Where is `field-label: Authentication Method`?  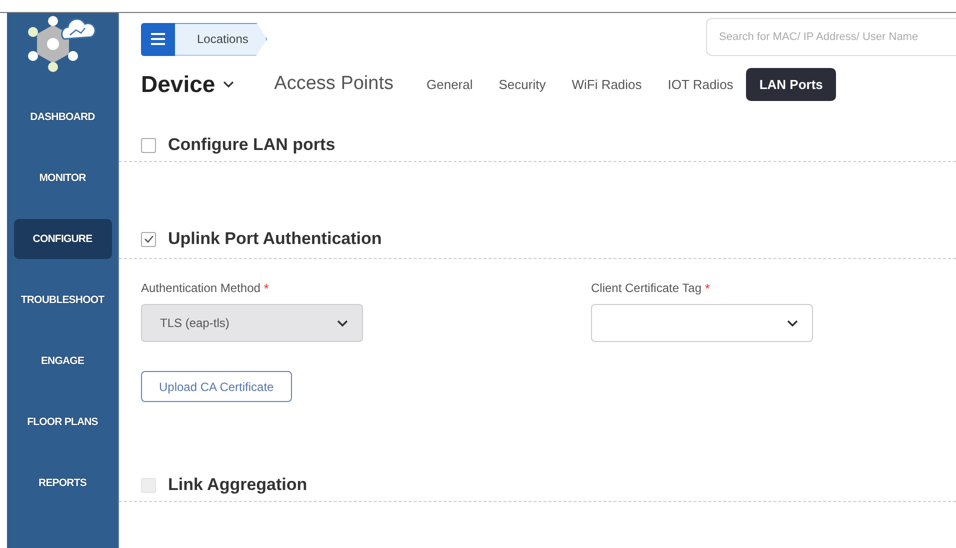
field-label: Authentication Method is located at coordinates (200, 288).